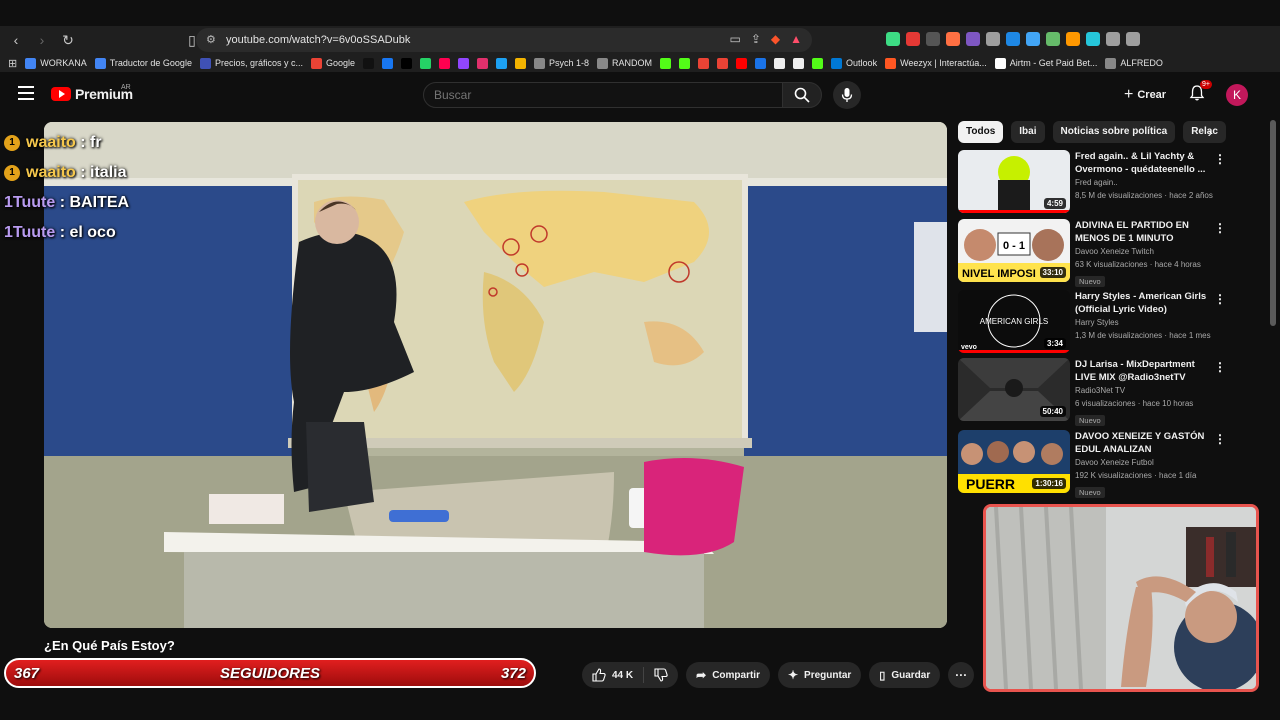  I want to click on cast-icon: ▭, so click(734, 39).